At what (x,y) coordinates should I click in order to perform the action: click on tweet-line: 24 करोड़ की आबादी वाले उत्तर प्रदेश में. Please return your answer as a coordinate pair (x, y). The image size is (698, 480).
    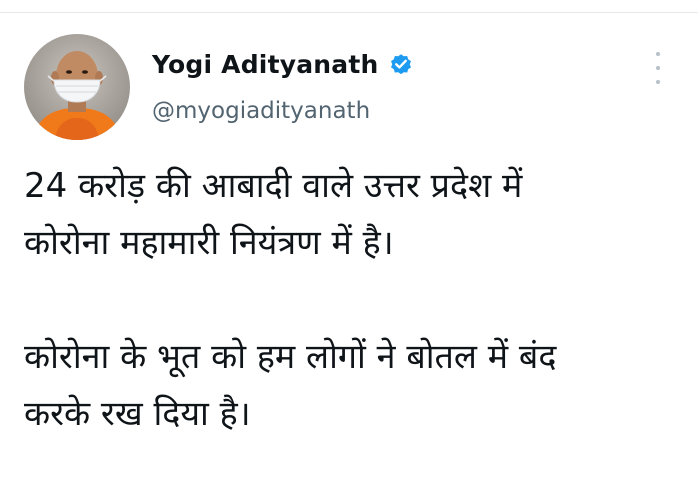
    Looking at the image, I should click on (273, 186).